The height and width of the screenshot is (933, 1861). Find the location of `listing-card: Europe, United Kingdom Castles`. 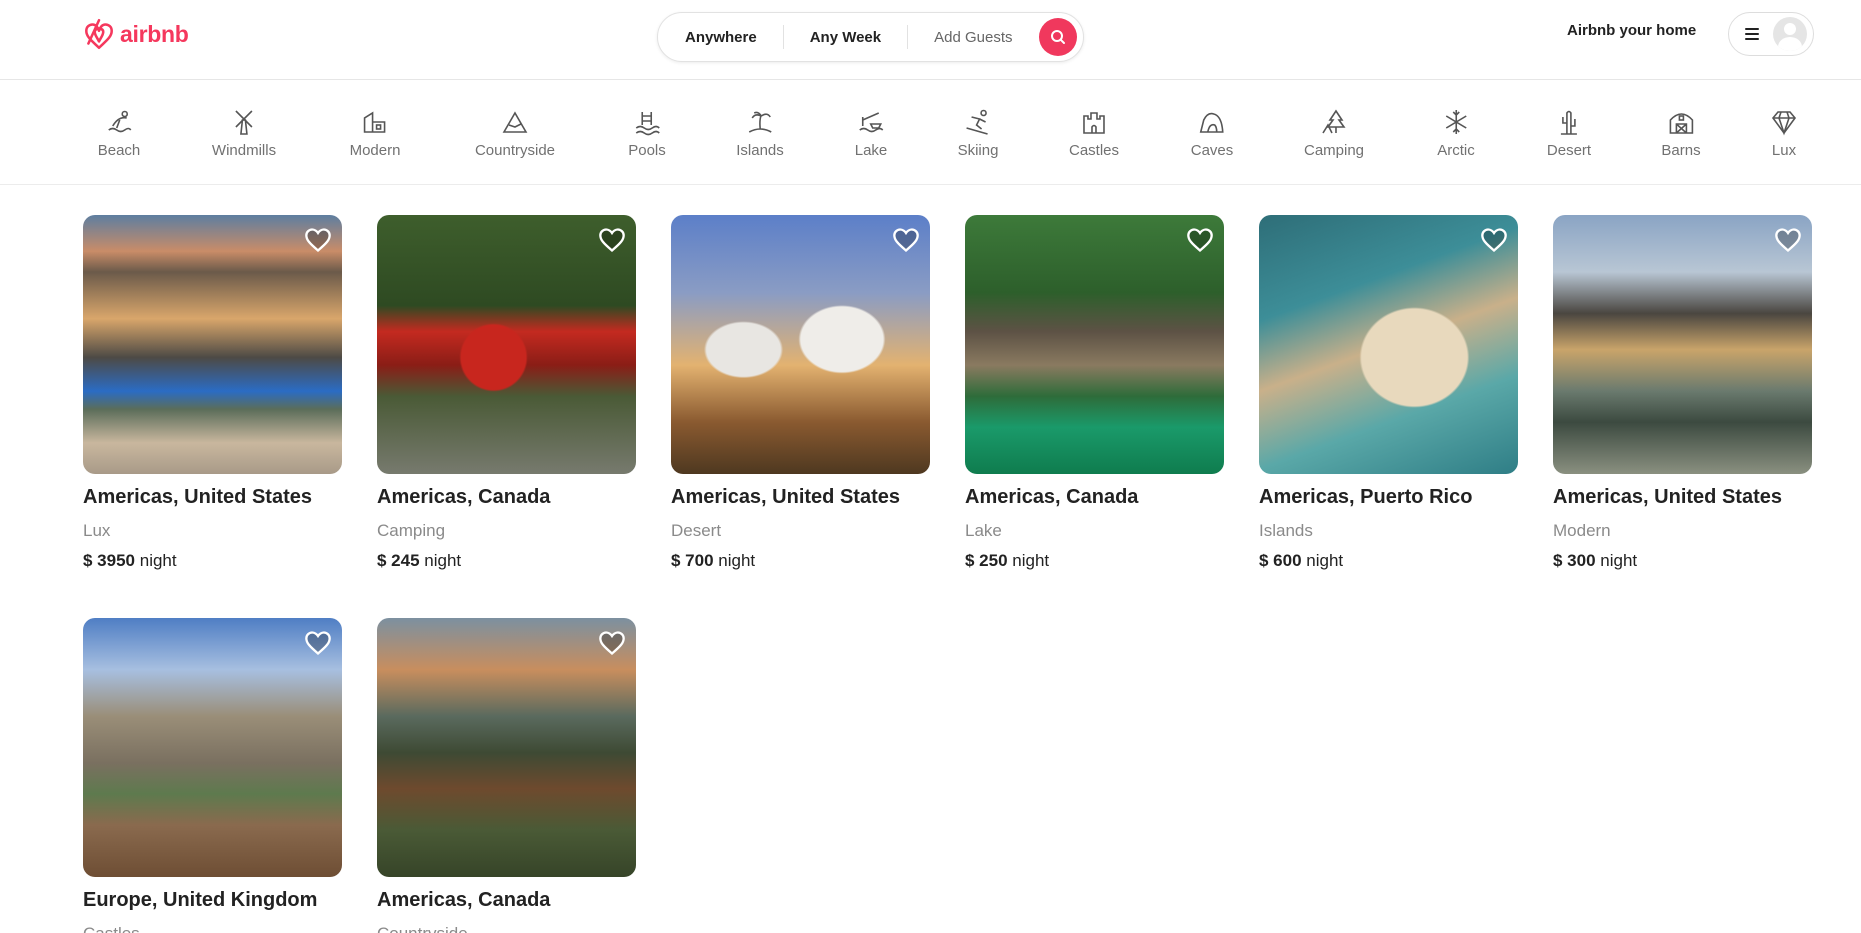

listing-card: Europe, United Kingdom Castles is located at coordinates (212, 775).